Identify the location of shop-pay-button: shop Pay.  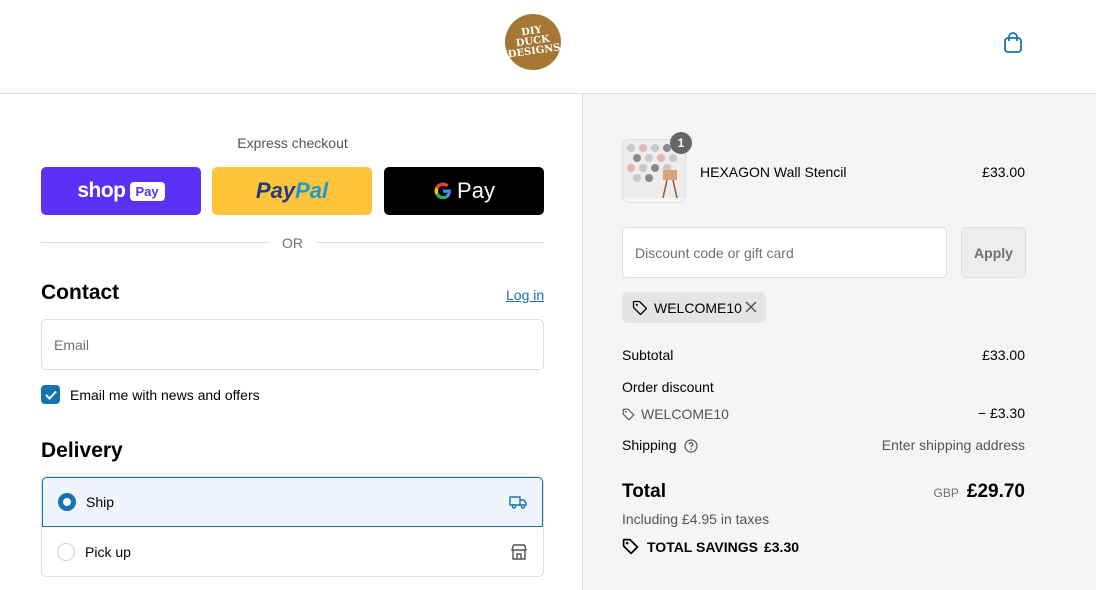
(121, 191).